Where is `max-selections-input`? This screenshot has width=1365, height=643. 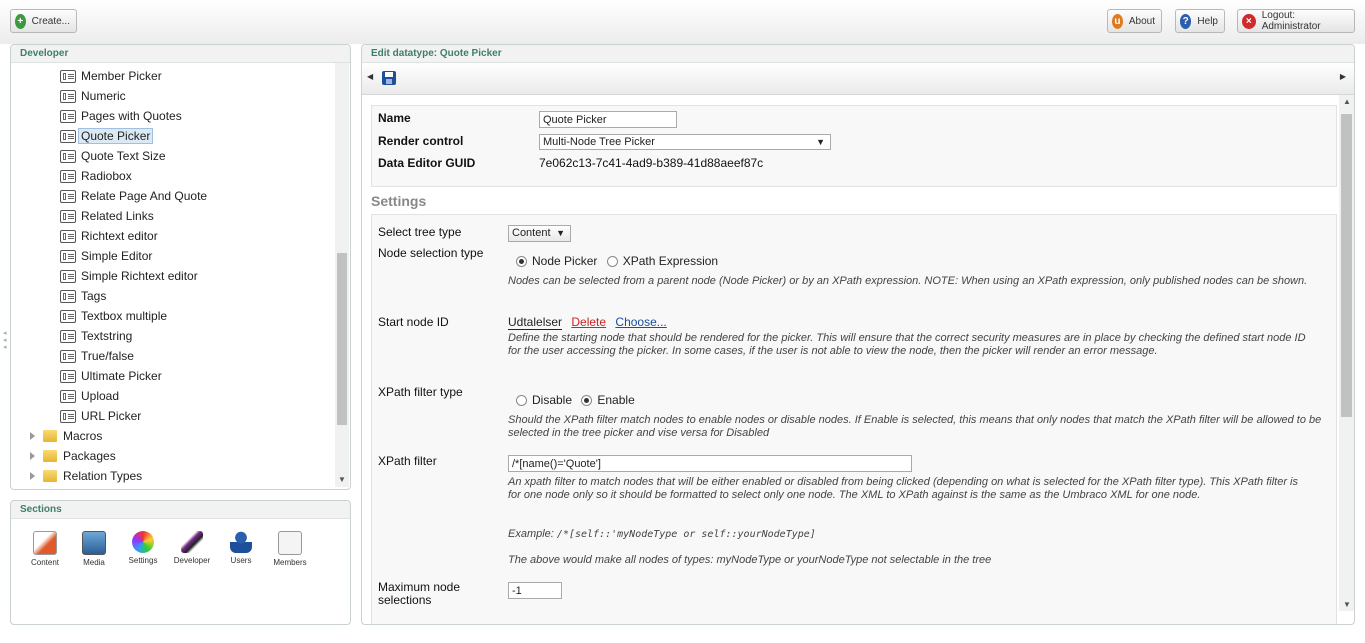
max-selections-input is located at coordinates (535, 590).